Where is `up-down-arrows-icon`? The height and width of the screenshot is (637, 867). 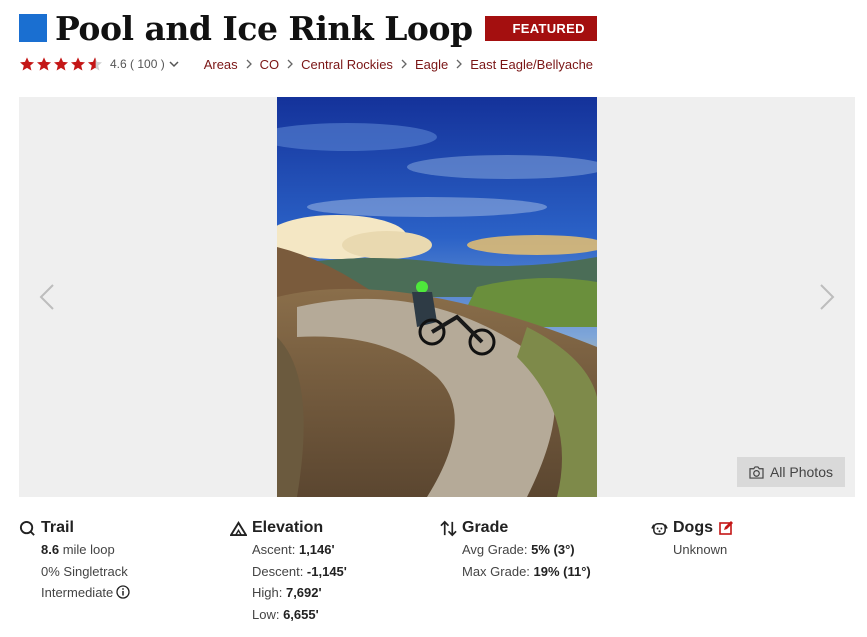 up-down-arrows-icon is located at coordinates (448, 528).